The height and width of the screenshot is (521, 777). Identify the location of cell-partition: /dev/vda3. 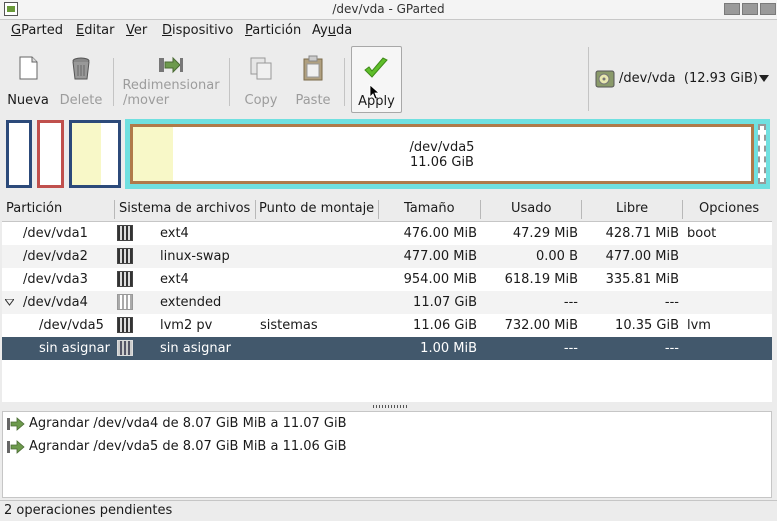
(55, 279).